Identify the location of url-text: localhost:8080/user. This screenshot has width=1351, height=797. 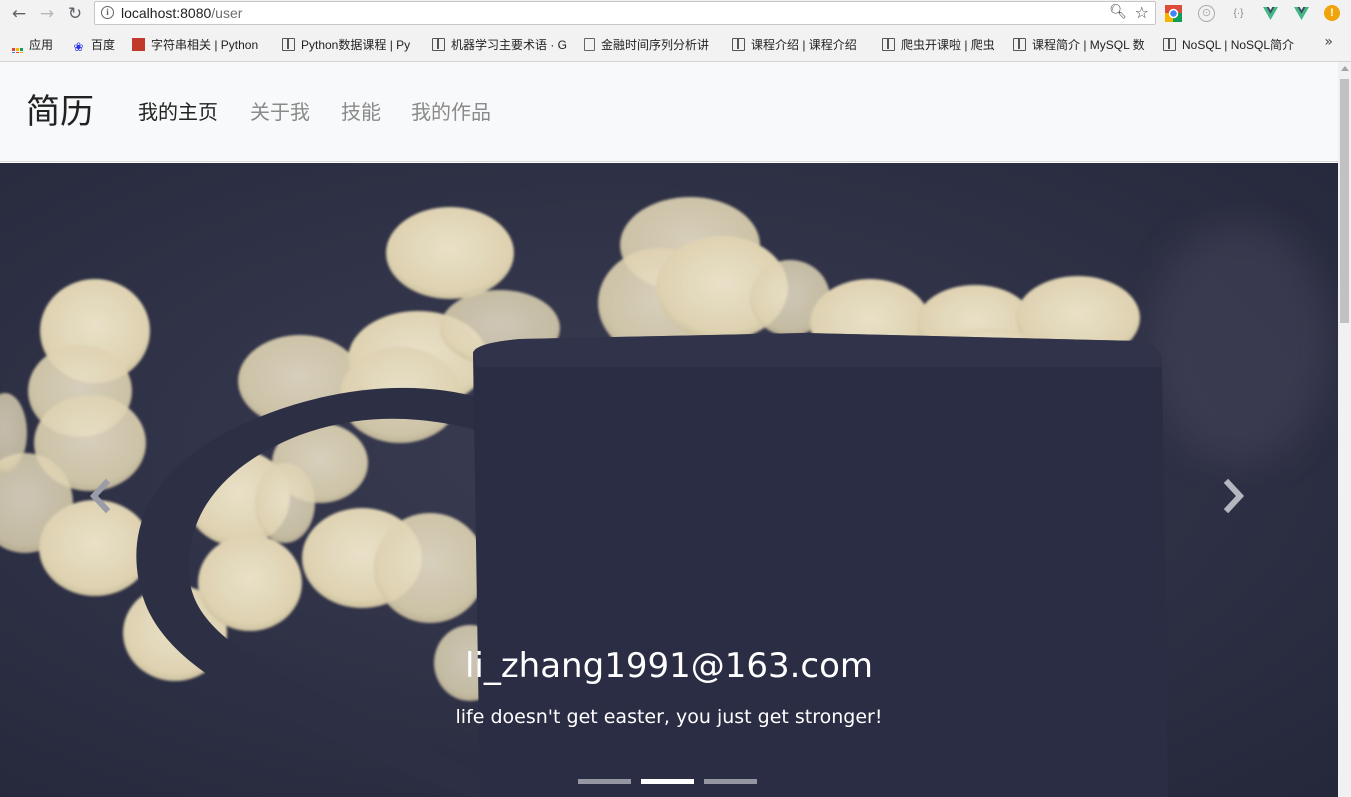
(181, 13).